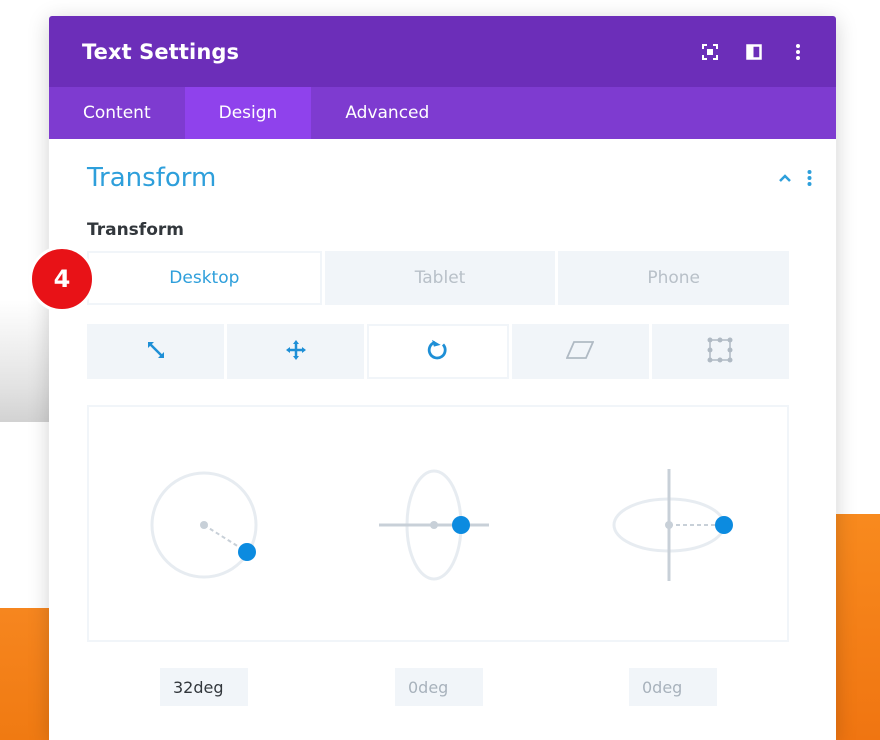  I want to click on rotate-z-input: 32deg, so click(204, 687).